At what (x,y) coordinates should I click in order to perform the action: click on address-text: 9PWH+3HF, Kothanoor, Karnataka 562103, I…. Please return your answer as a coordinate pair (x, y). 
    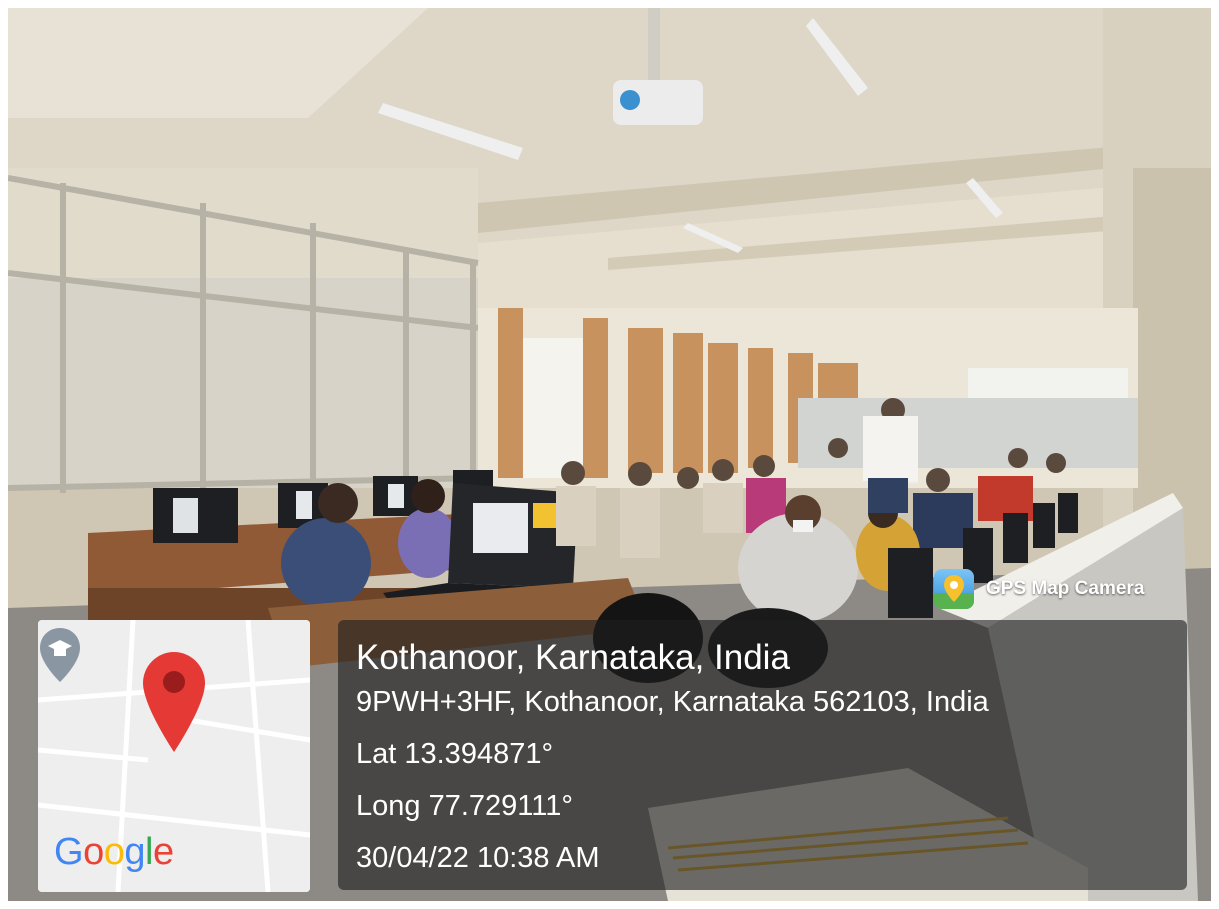
    Looking at the image, I should click on (672, 702).